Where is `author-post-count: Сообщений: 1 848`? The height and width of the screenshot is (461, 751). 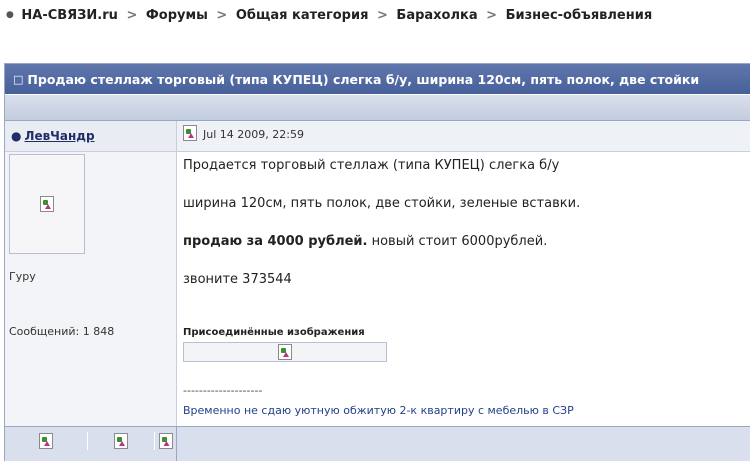 author-post-count: Сообщений: 1 848 is located at coordinates (62, 331).